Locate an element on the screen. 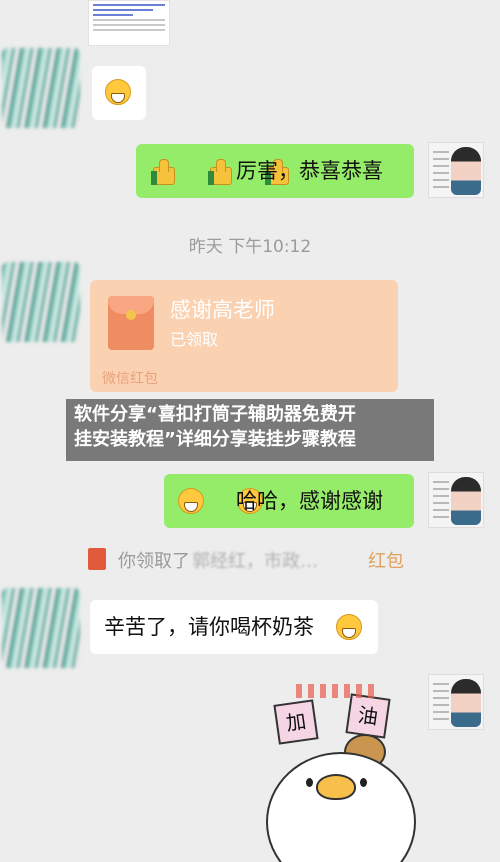 This screenshot has width=500, height=862. message-text: 辛苦了，请你喝杯奶茶 is located at coordinates (209, 627).